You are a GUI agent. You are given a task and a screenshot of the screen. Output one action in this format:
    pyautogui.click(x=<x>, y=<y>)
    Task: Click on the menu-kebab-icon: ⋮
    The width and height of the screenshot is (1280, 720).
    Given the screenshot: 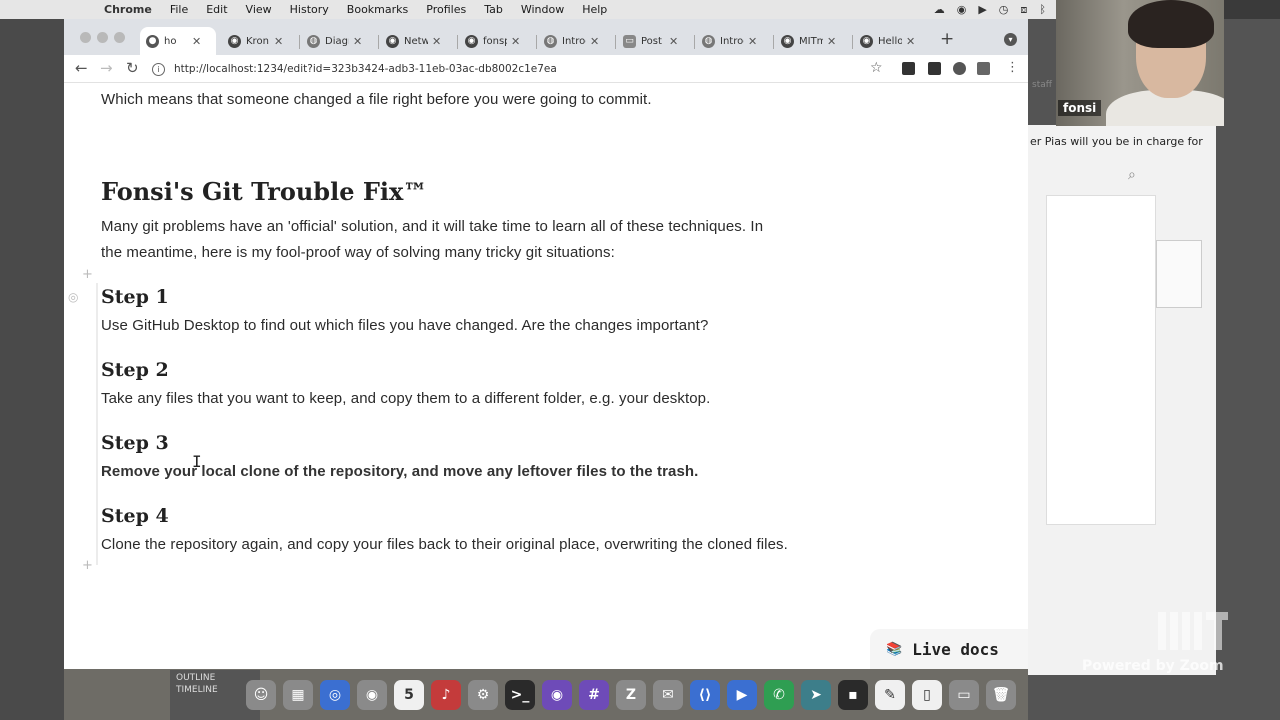 What is the action you would take?
    pyautogui.click(x=1012, y=67)
    